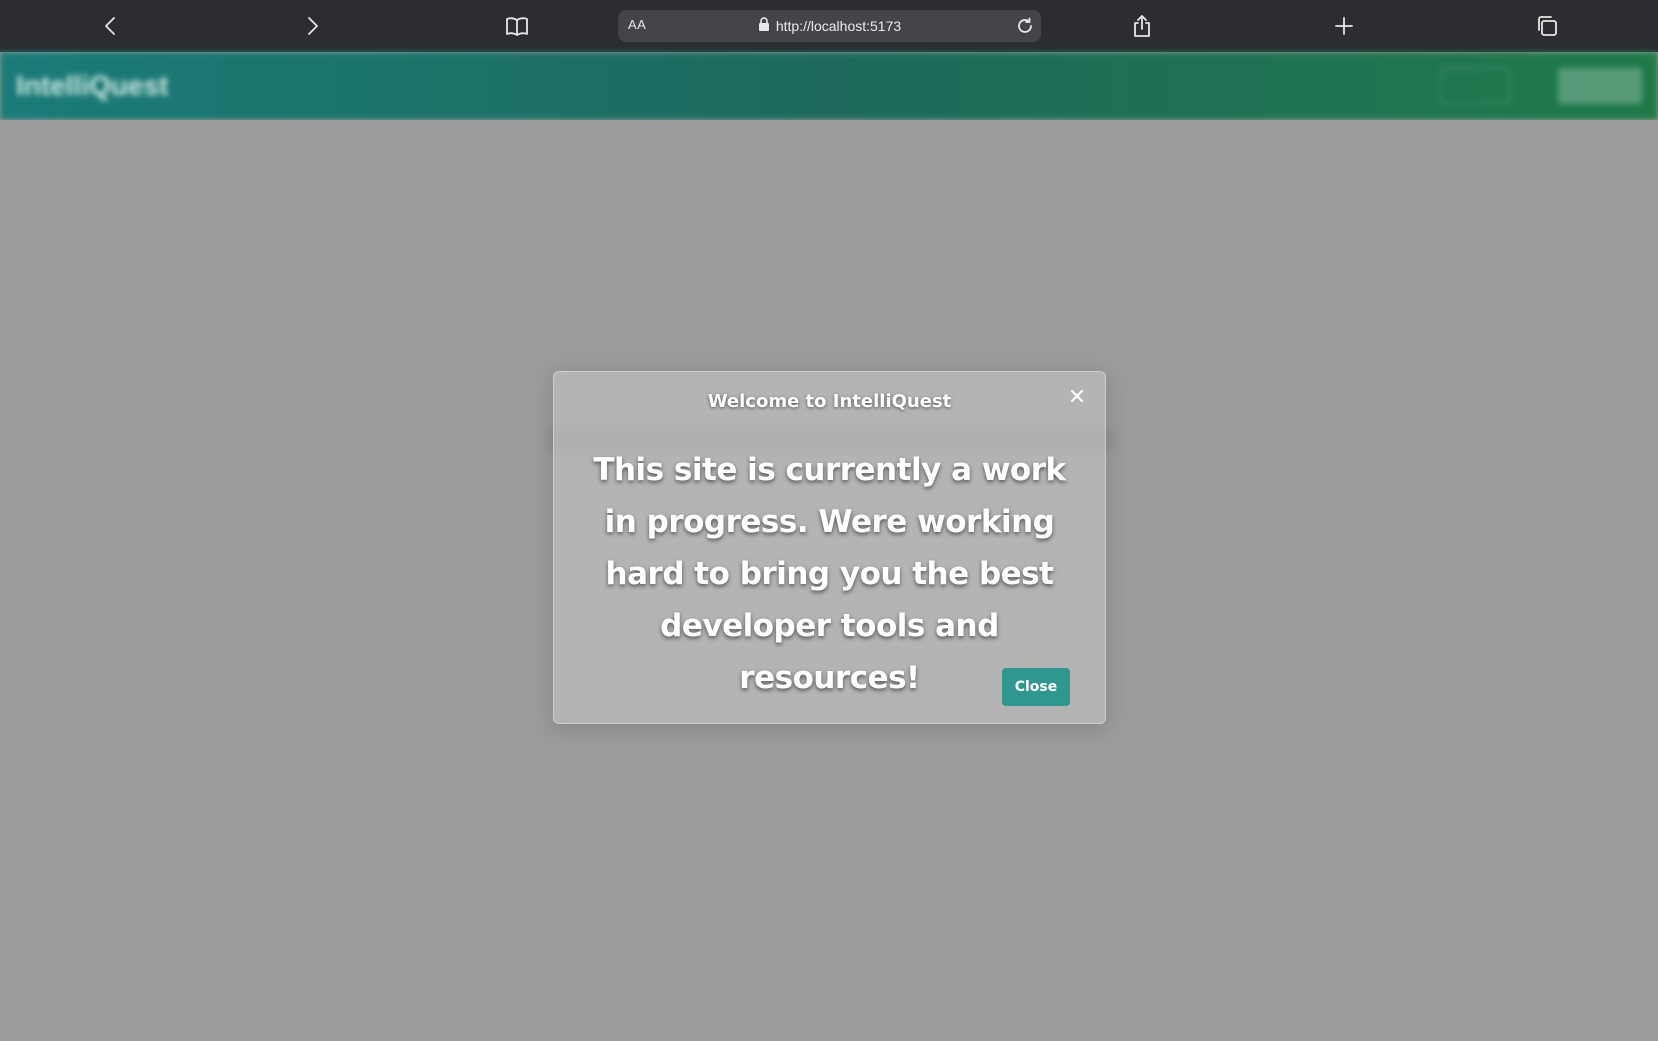 The height and width of the screenshot is (1041, 1658). I want to click on url-display: http://localhost:5173, so click(829, 26).